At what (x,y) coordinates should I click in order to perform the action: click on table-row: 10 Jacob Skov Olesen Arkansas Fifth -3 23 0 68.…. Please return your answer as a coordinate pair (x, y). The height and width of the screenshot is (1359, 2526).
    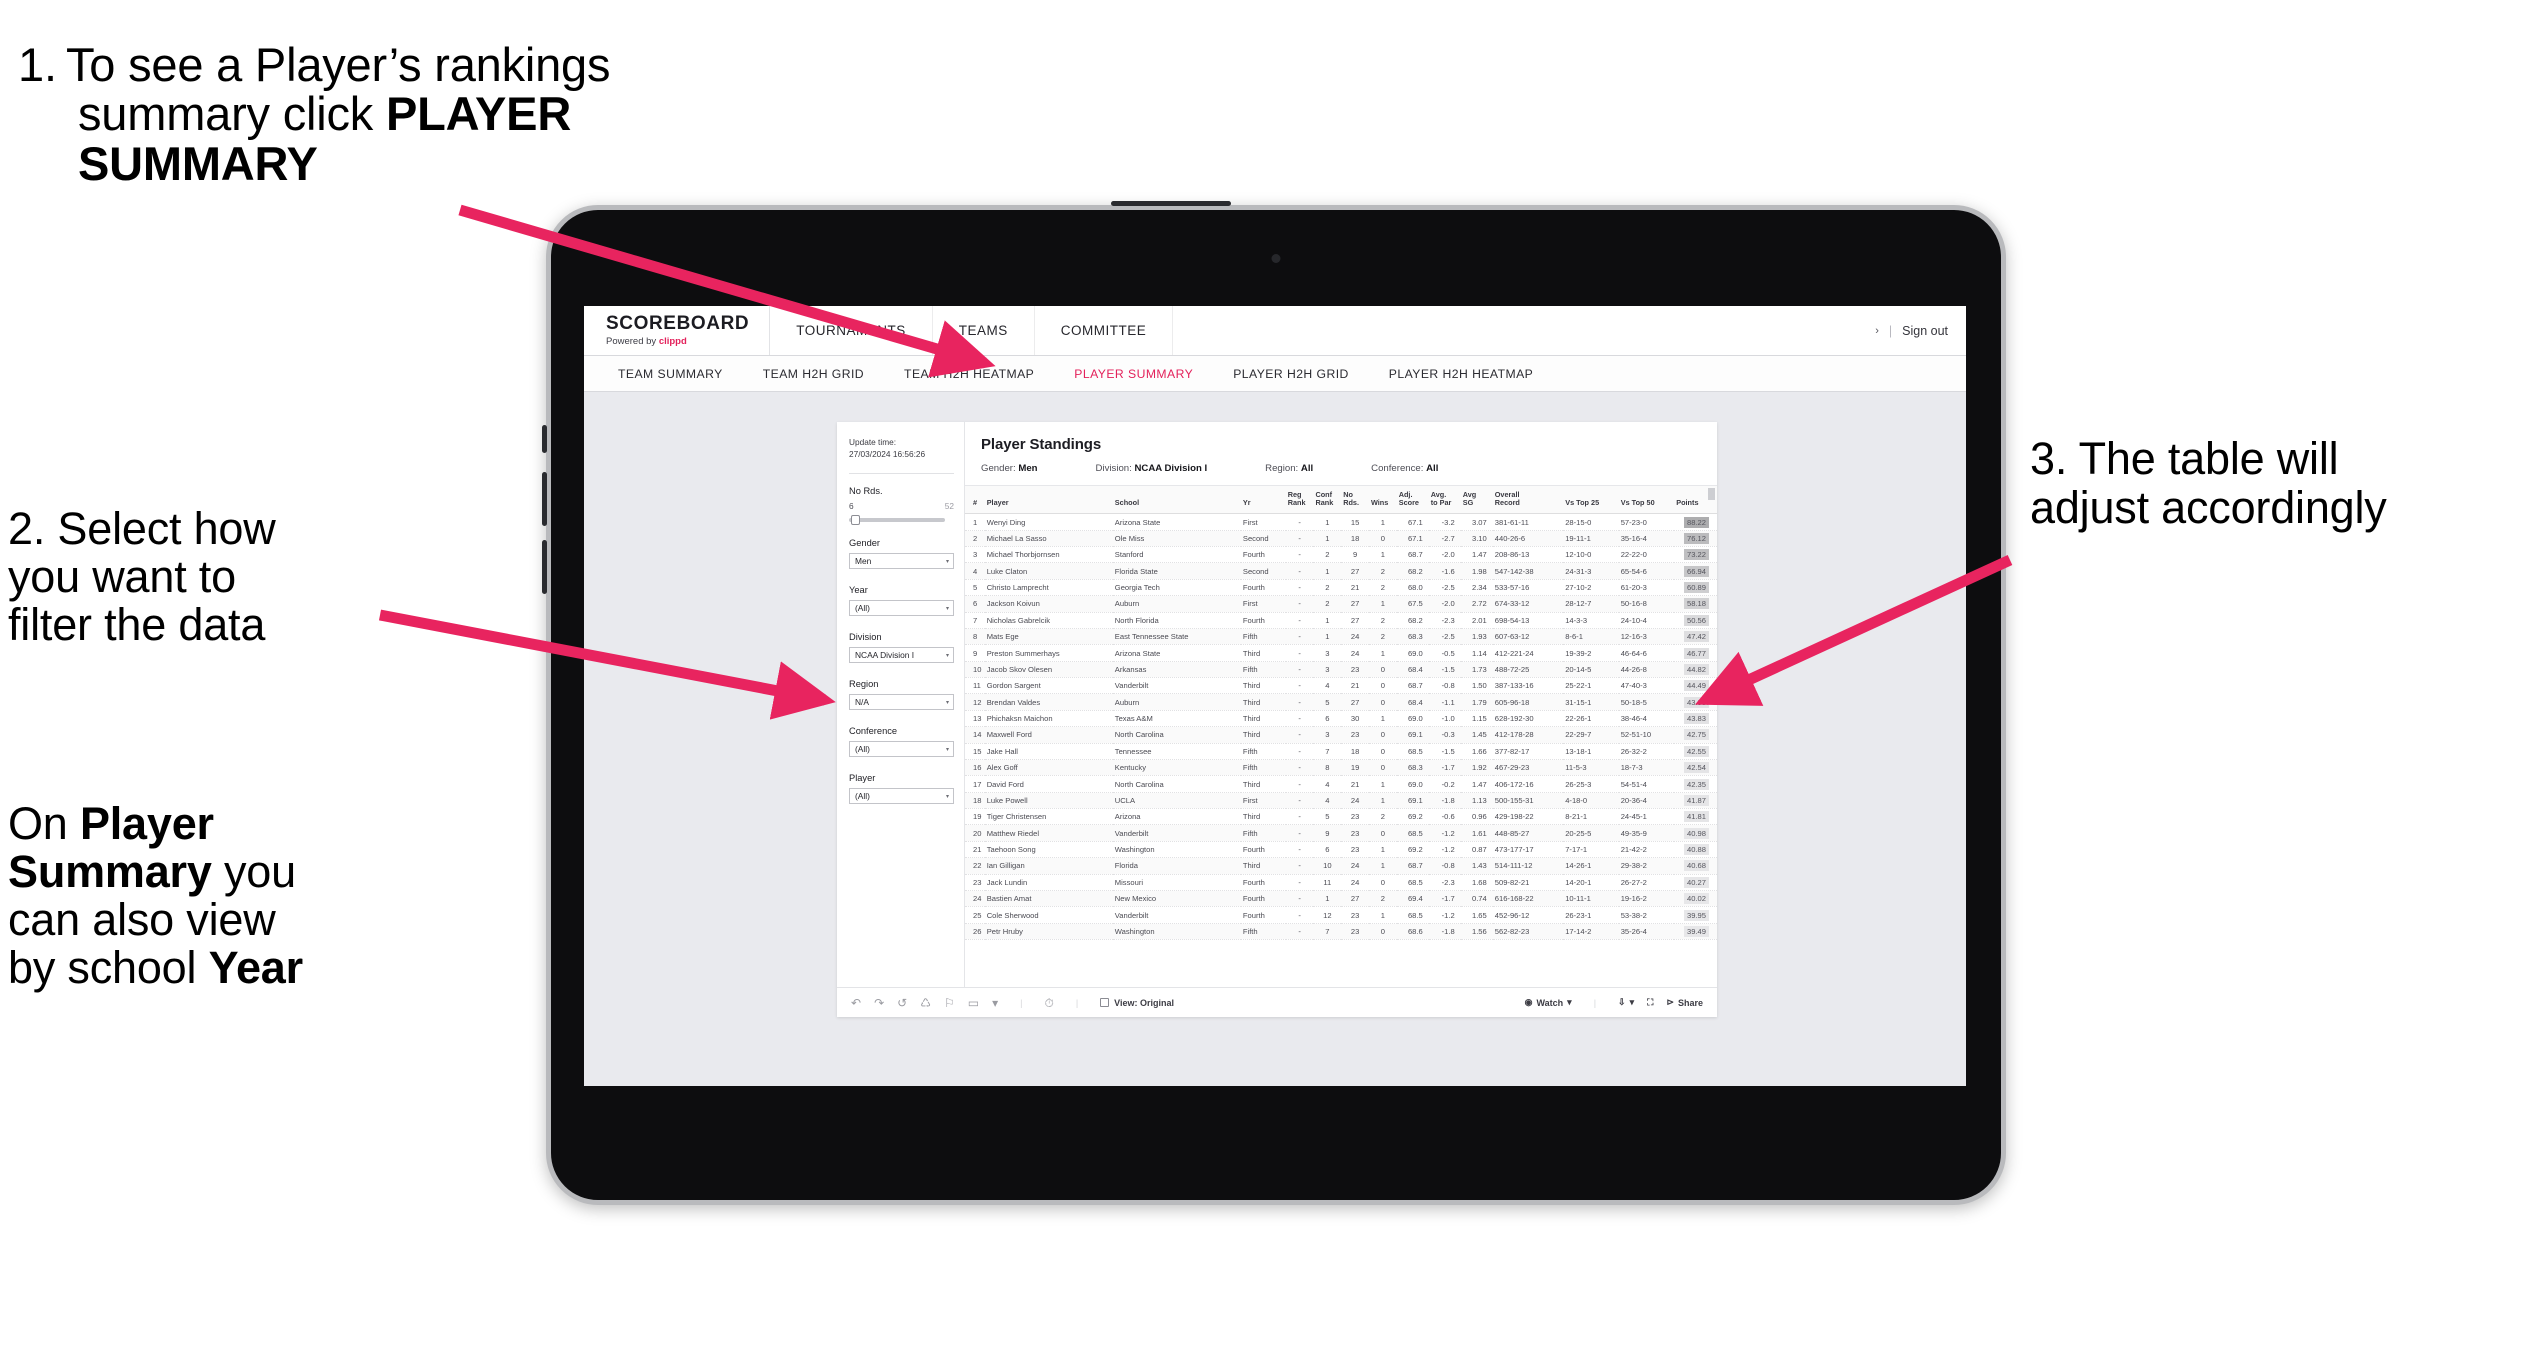
    Looking at the image, I should click on (1341, 670).